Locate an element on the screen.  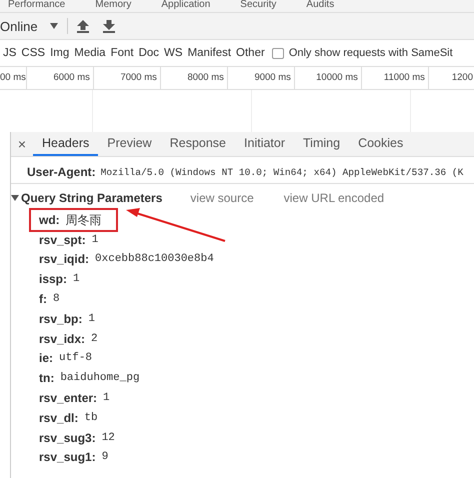
filter-button: Img is located at coordinates (60, 53).